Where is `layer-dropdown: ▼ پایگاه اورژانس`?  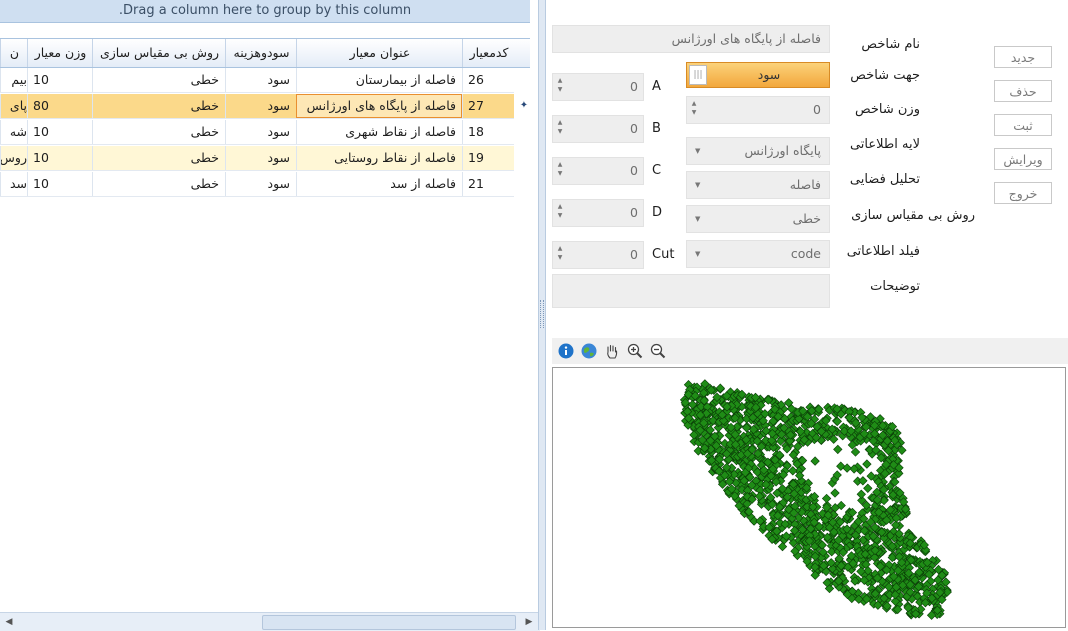
layer-dropdown: ▼ پایگاه اورژانس is located at coordinates (758, 151).